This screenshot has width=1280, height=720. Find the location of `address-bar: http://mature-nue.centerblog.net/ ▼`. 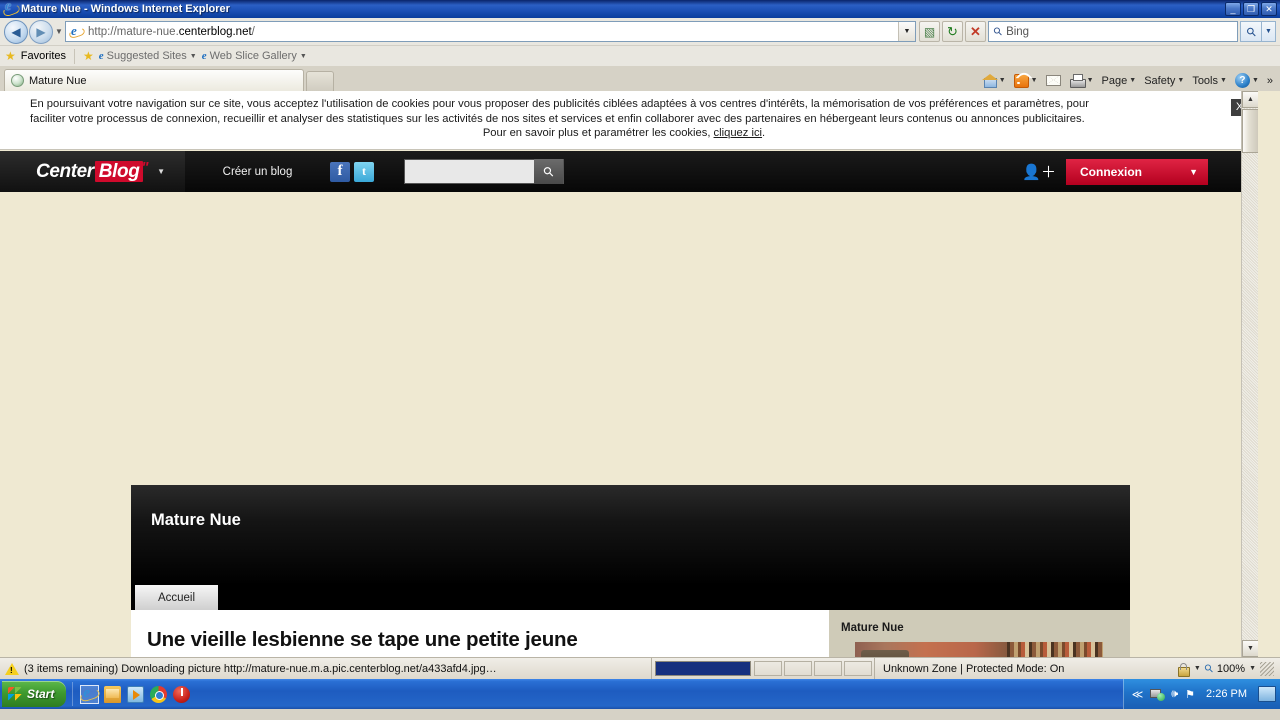

address-bar: http://mature-nue.centerblog.net/ ▼ is located at coordinates (490, 31).